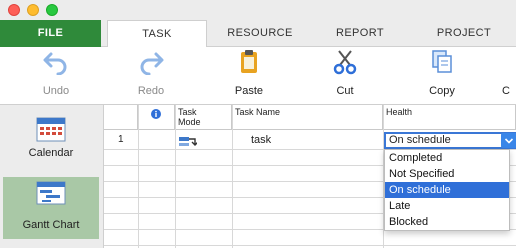 The height and width of the screenshot is (248, 516). I want to click on auto-schedule-mode-icon, so click(188, 141).